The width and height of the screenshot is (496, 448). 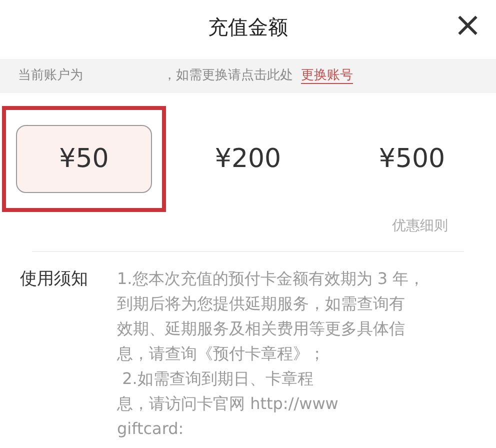 I want to click on amount-option: ¥50, so click(x=84, y=159).